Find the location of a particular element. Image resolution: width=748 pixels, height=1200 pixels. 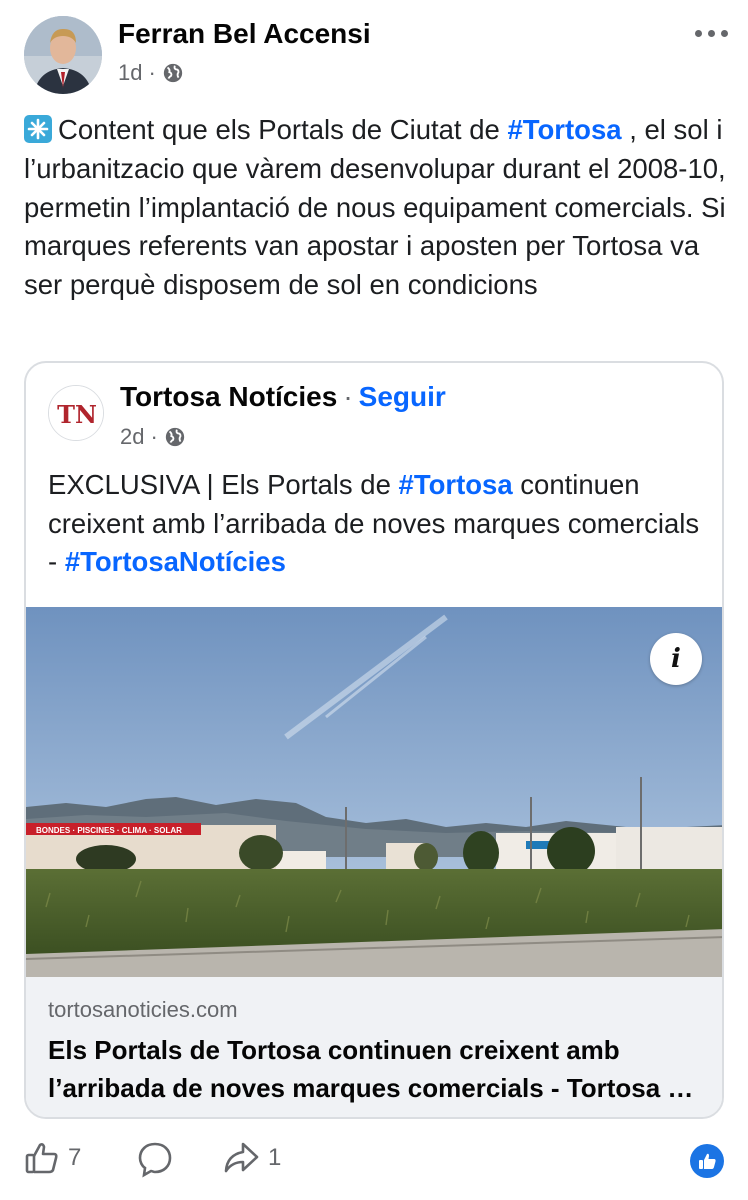

logo-text: TN is located at coordinates (77, 414).